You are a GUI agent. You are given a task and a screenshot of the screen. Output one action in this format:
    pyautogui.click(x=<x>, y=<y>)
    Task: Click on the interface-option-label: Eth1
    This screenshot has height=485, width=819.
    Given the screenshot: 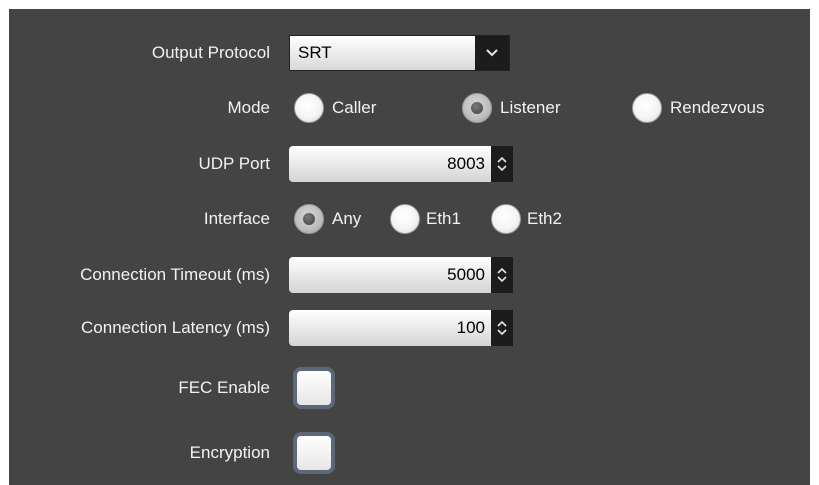 What is the action you would take?
    pyautogui.click(x=443, y=218)
    